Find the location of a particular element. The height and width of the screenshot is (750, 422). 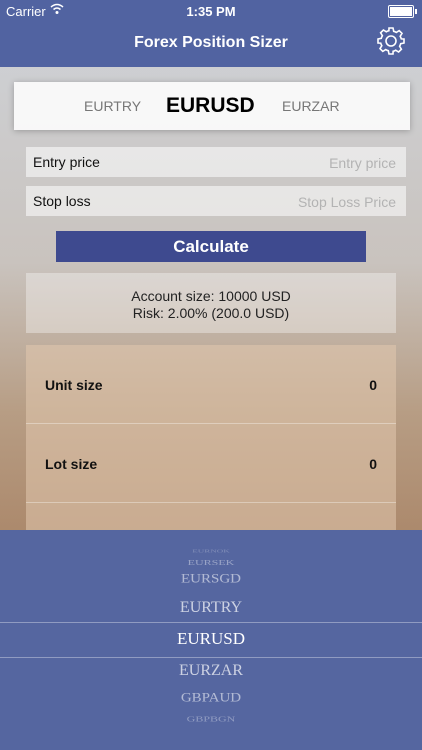

lot-size-value: 0 is located at coordinates (373, 464).